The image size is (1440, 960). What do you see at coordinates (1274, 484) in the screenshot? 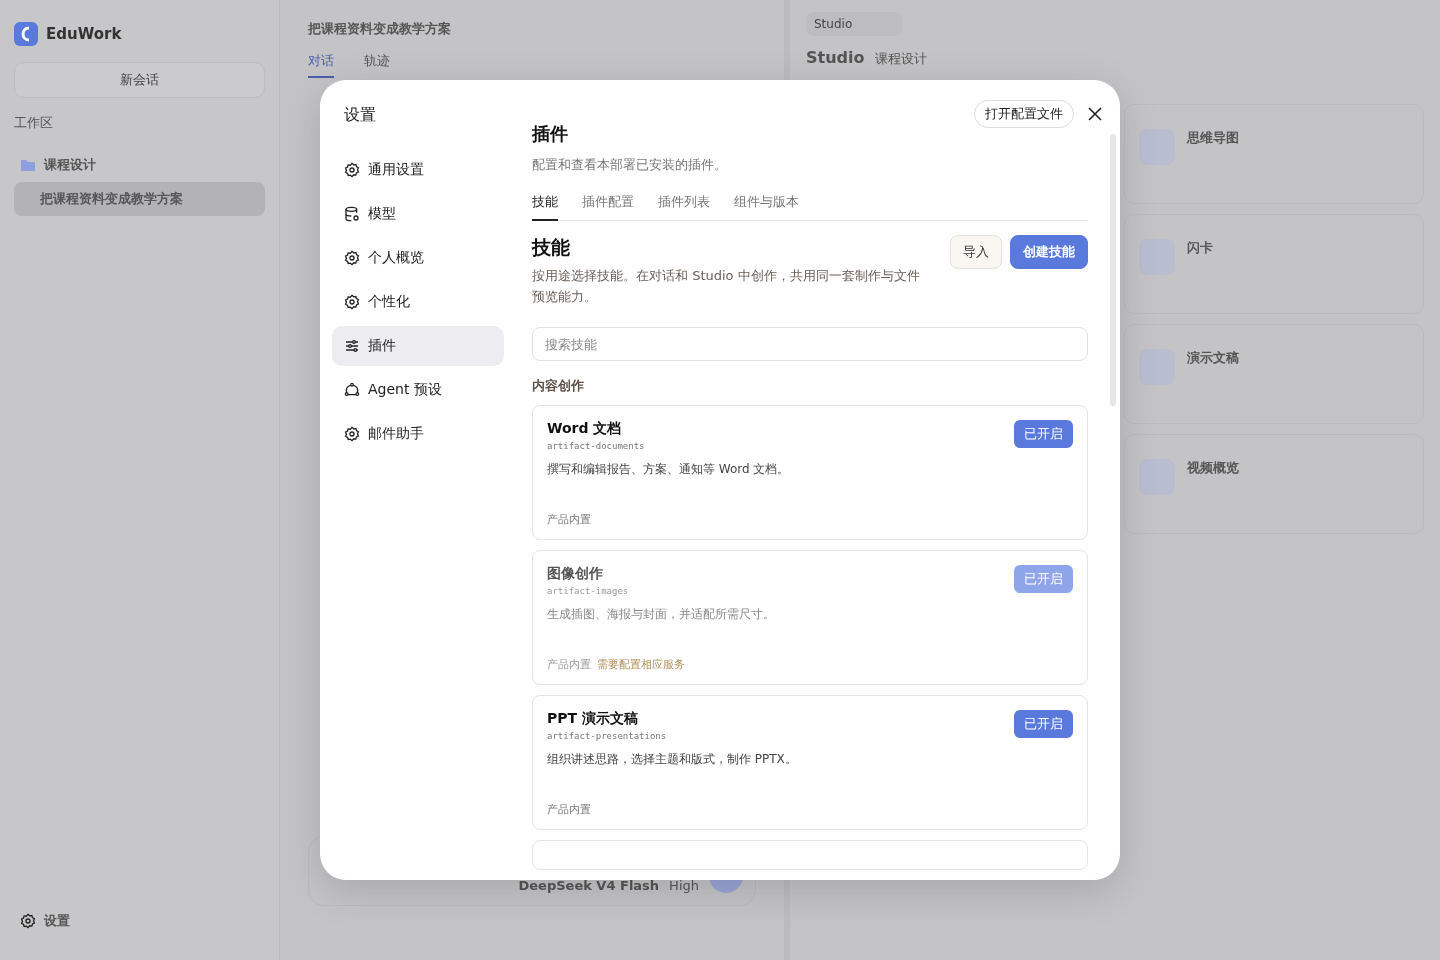
I see `studio-card: 视频概览` at bounding box center [1274, 484].